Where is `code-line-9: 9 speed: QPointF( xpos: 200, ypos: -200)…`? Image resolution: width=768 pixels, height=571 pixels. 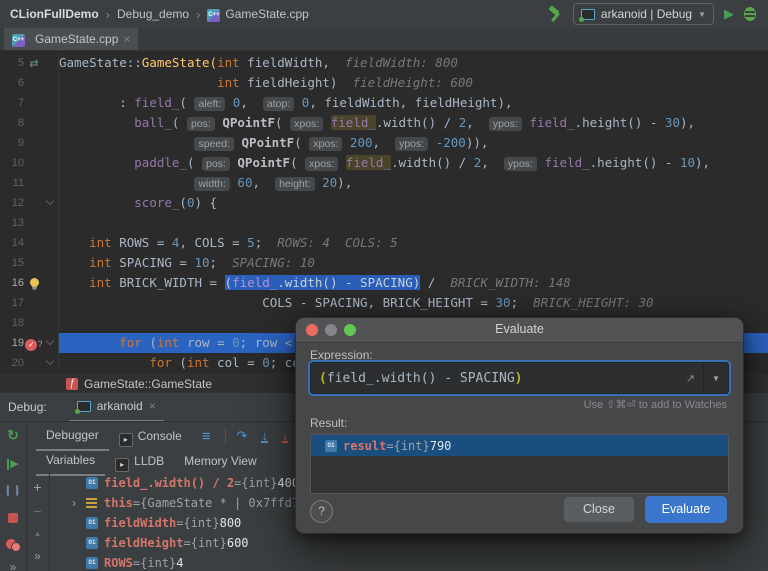
code-line-9: 9 speed: QPointF( xpos: 200, ypos: -200)… is located at coordinates (384, 143).